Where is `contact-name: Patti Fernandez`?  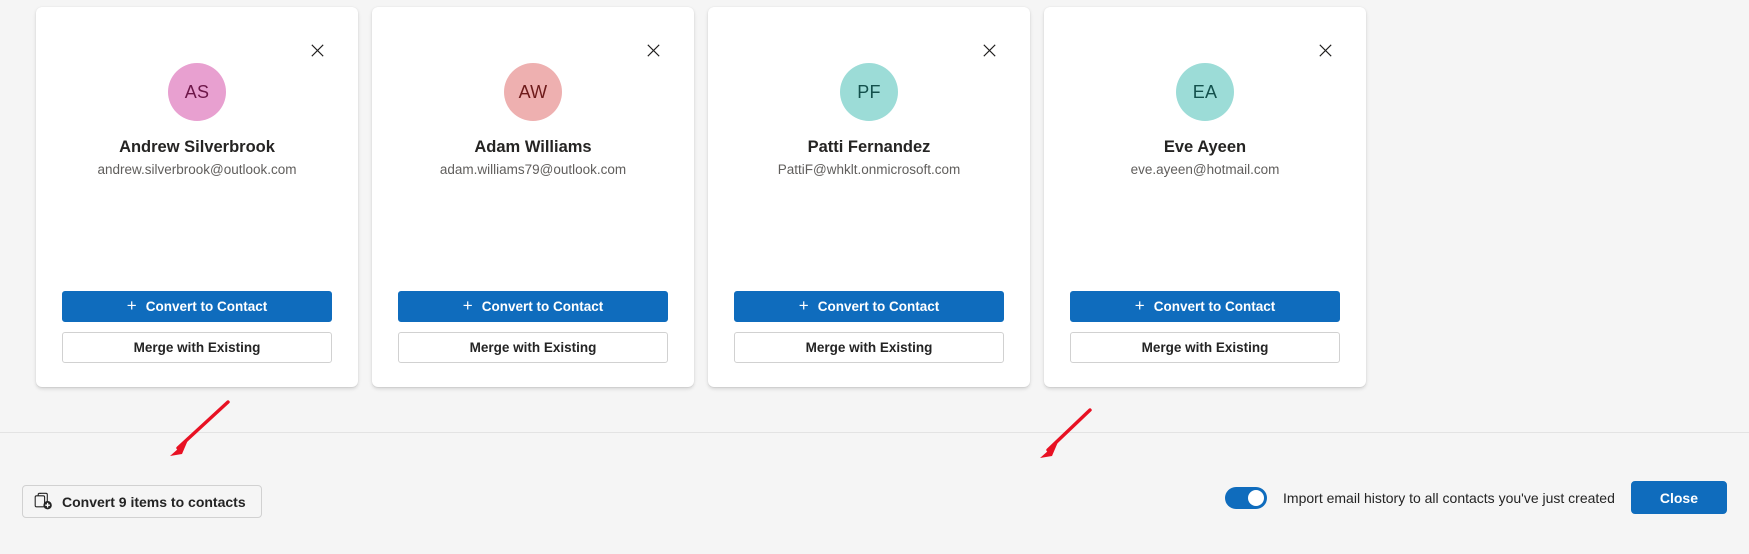 contact-name: Patti Fernandez is located at coordinates (869, 147).